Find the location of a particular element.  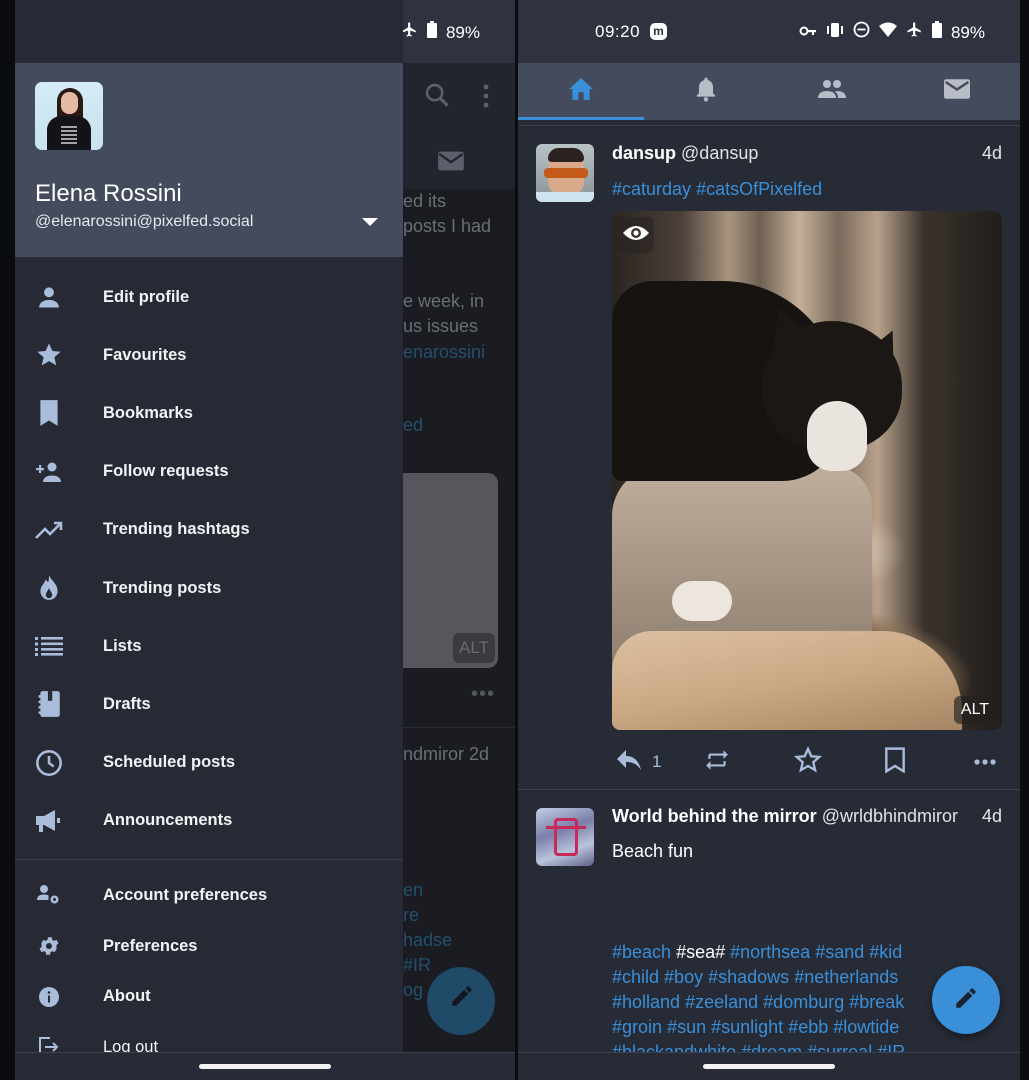

alt-text-badge: ALT is located at coordinates (975, 710).